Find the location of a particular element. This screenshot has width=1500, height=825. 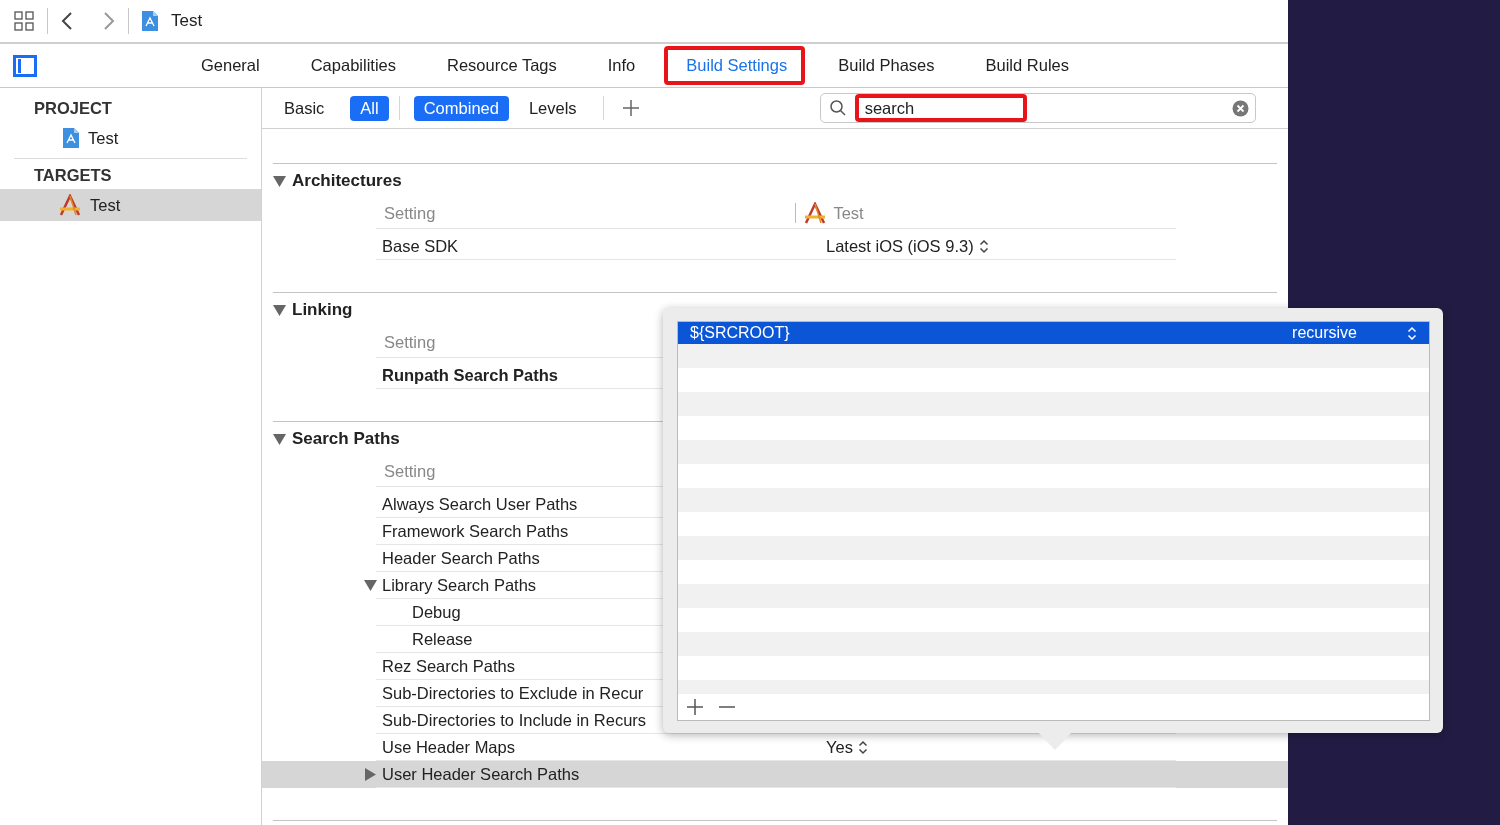

setting-name: Base SDK is located at coordinates (420, 246).